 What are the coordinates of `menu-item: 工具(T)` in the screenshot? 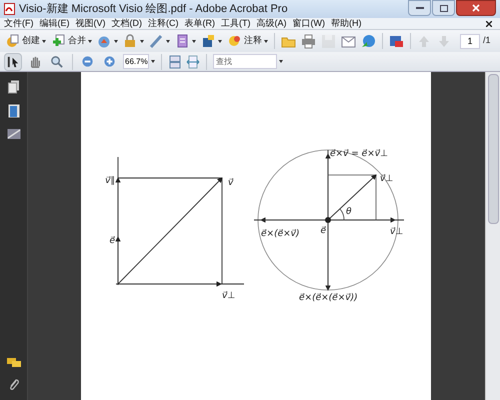 It's located at (235, 23).